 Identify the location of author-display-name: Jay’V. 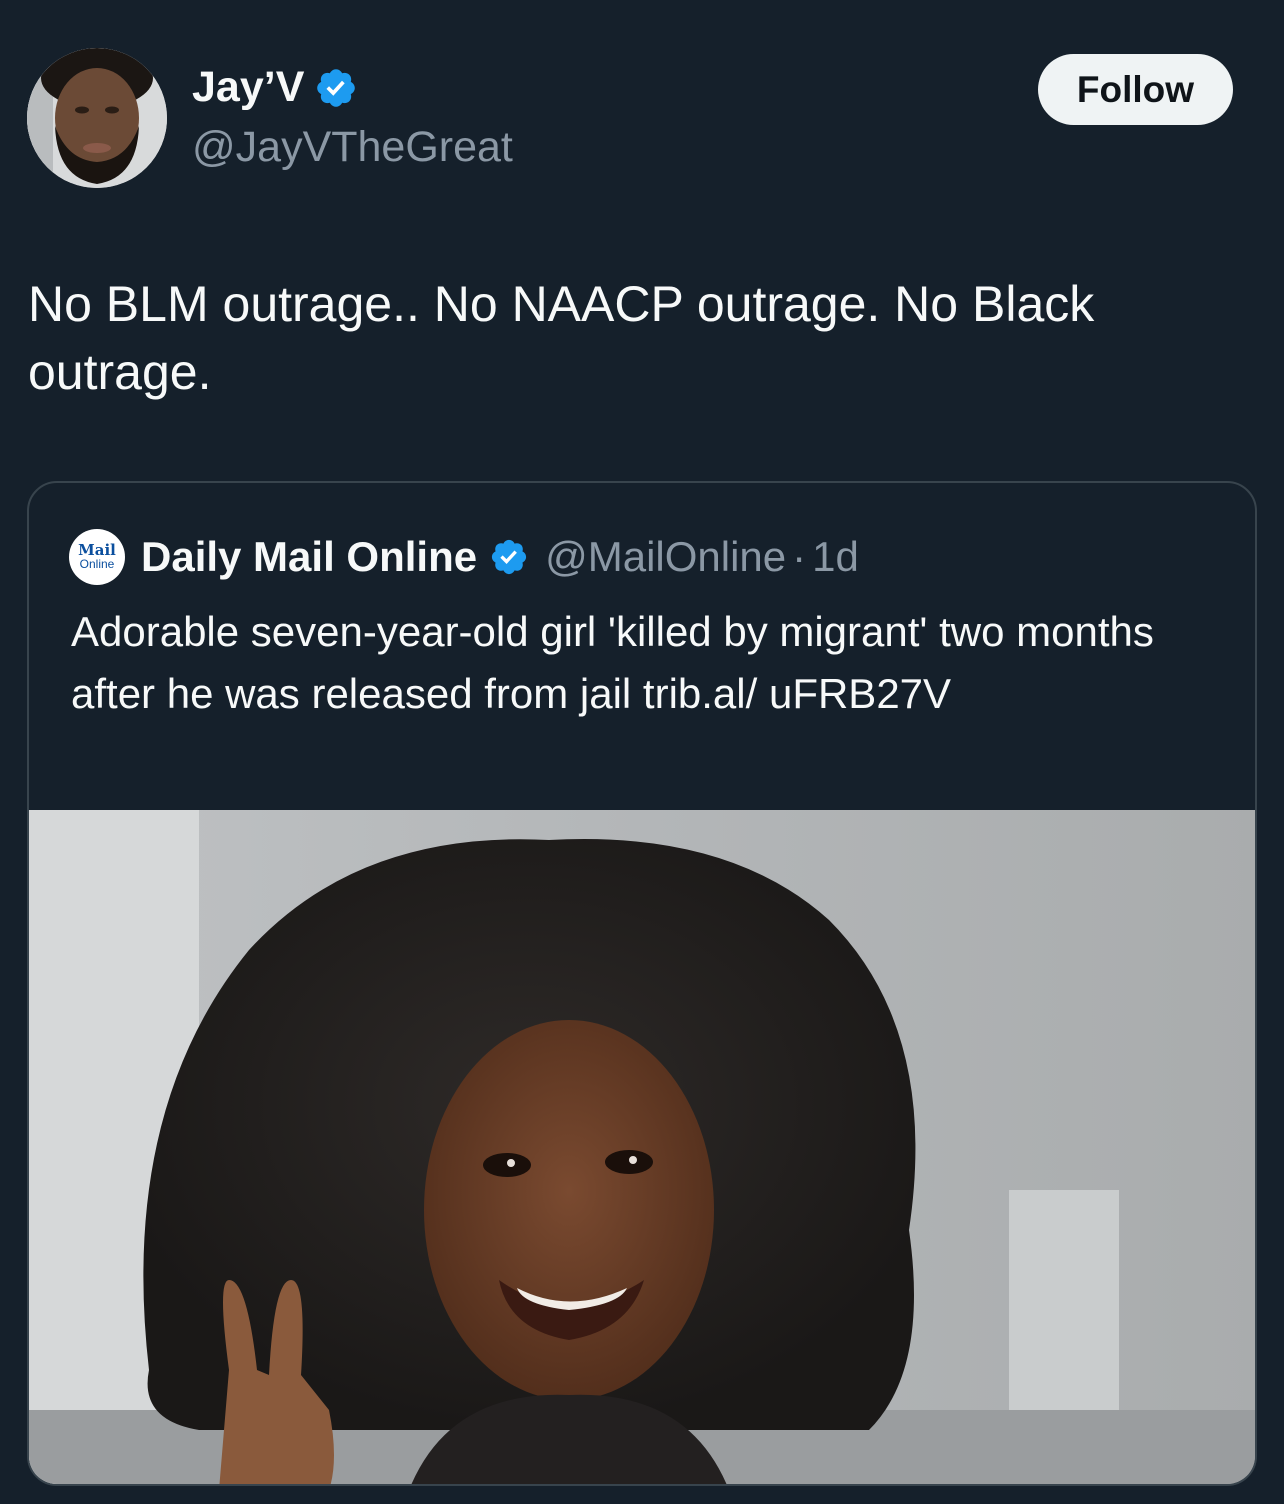
(248, 87).